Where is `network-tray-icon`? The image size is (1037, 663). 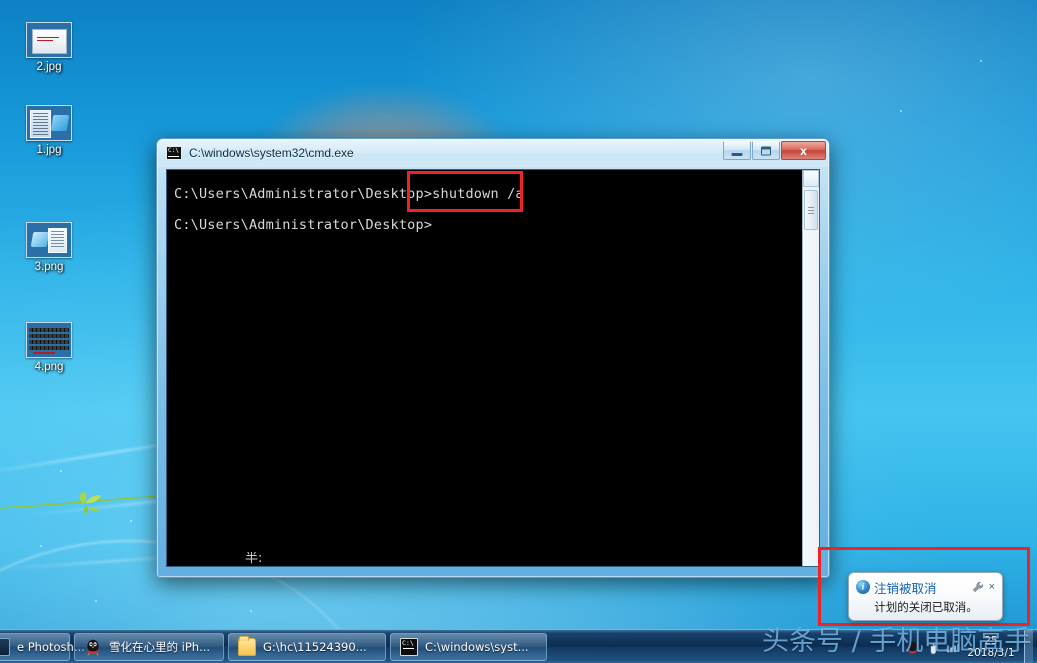
network-tray-icon is located at coordinates (952, 647).